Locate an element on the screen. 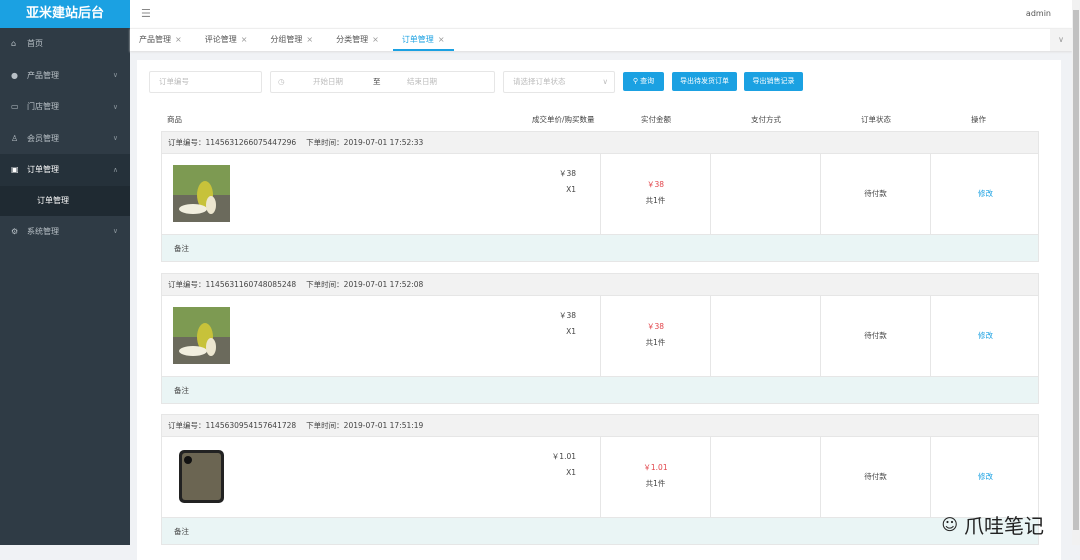 The width and height of the screenshot is (1080, 560). tabs-dropdown-icon: ∨ is located at coordinates (1061, 40).